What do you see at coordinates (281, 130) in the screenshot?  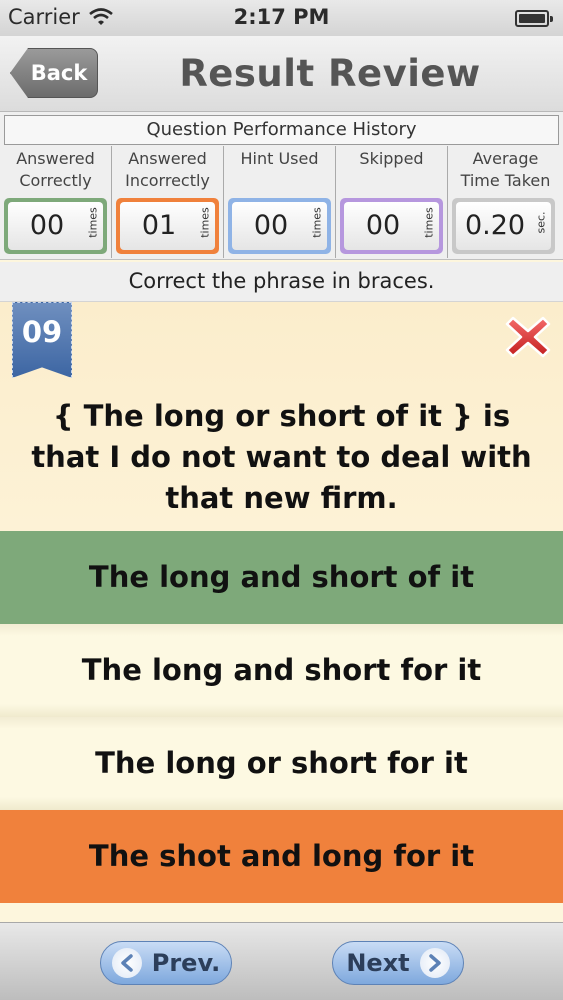 I see `stats-header: Question Performance History` at bounding box center [281, 130].